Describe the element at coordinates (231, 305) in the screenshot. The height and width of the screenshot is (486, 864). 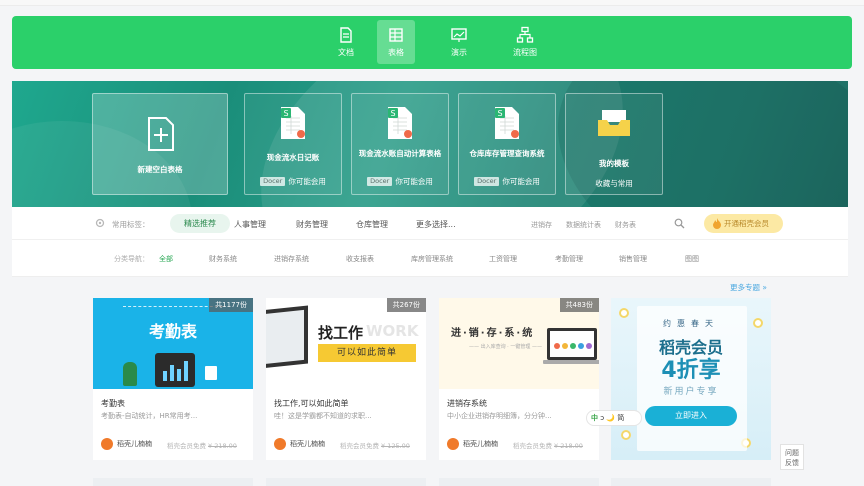
I see `template-count-badge: 共1177份` at that location.